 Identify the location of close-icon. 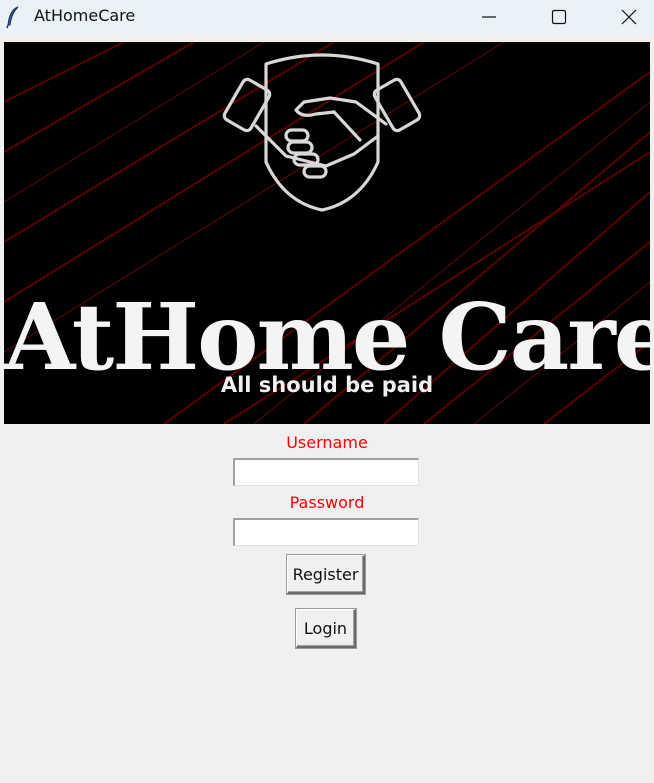
(629, 17).